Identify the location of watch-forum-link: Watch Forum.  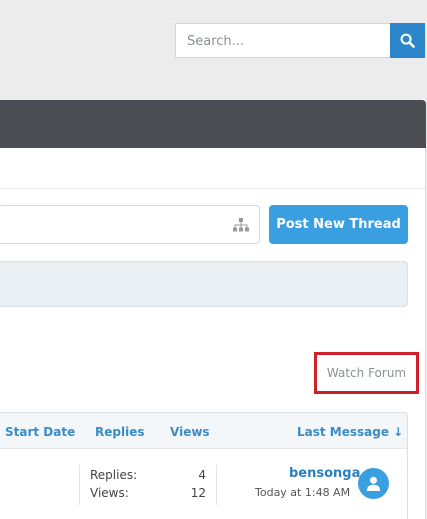
(366, 373).